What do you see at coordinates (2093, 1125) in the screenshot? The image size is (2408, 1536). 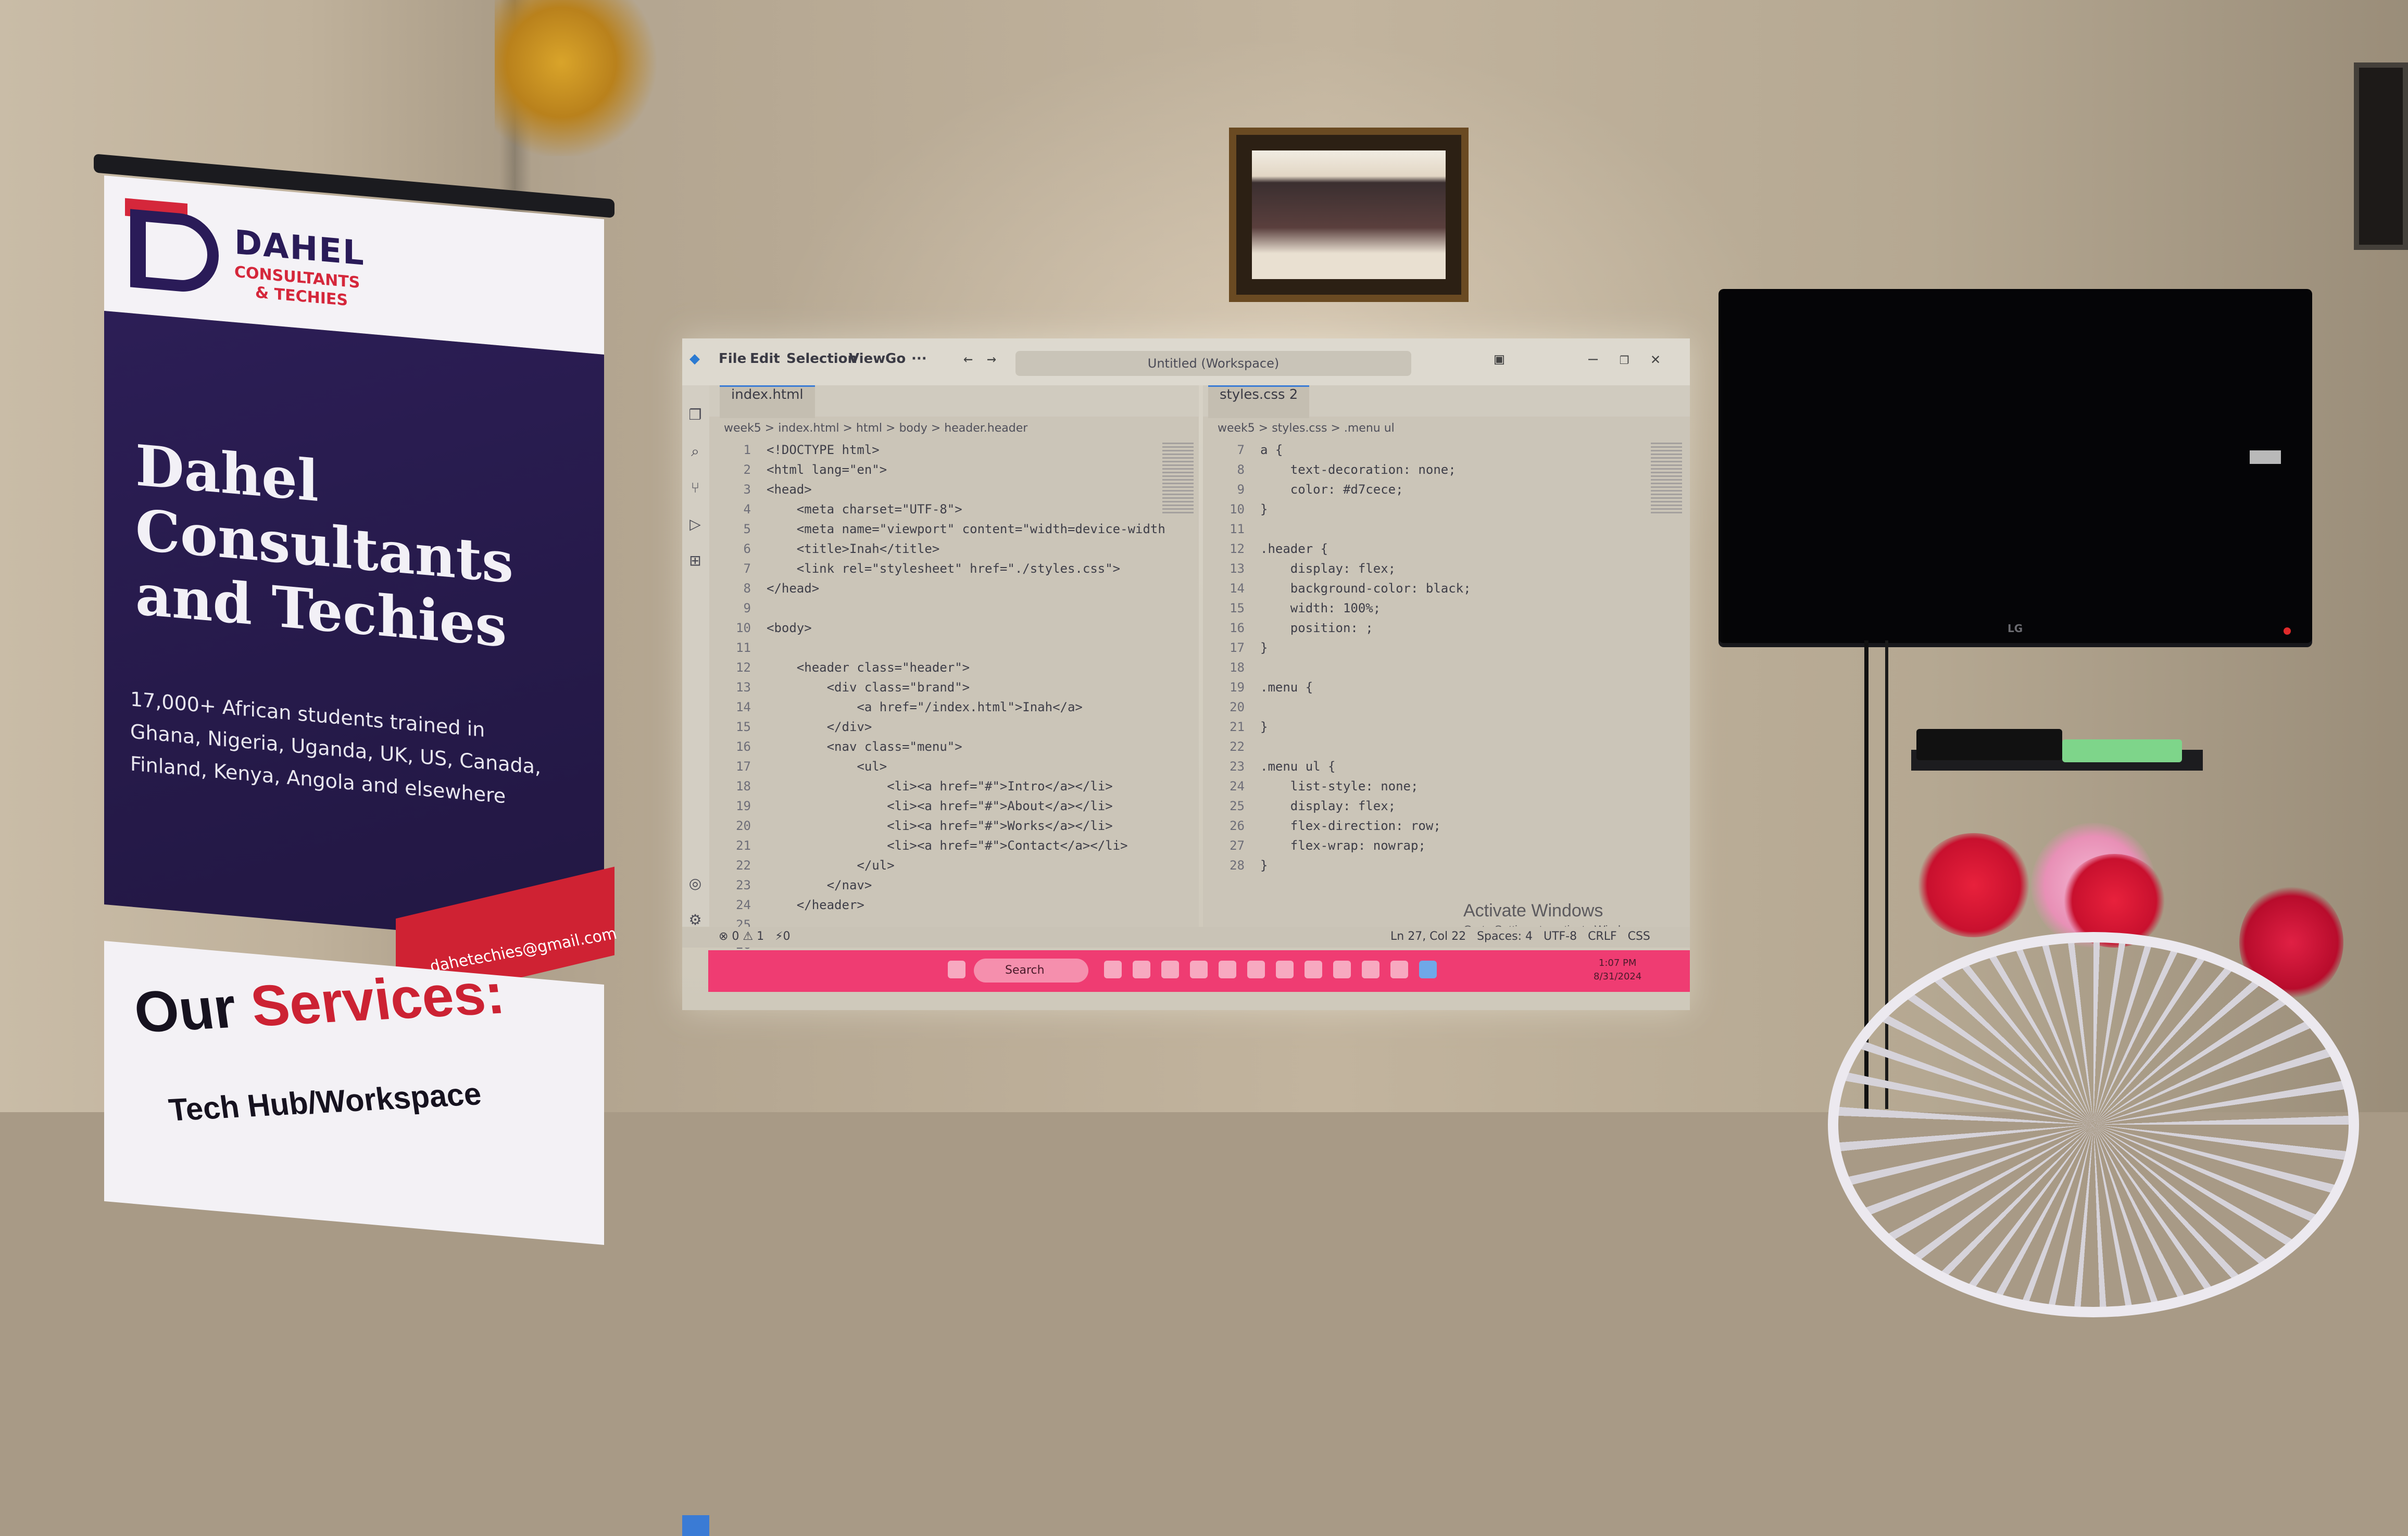 I see `electric-fan-guard` at bounding box center [2093, 1125].